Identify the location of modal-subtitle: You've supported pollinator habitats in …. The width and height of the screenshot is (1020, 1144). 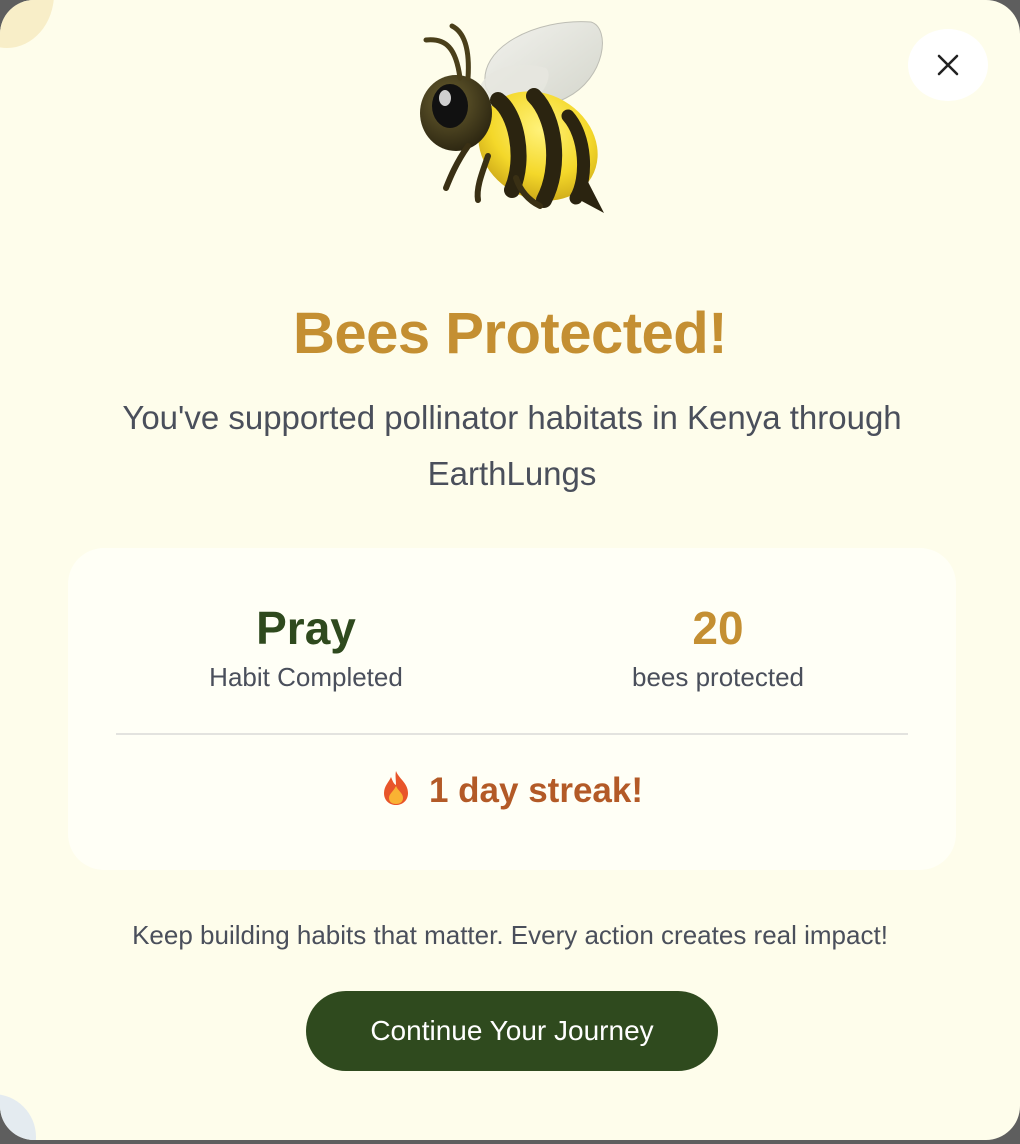
(512, 445).